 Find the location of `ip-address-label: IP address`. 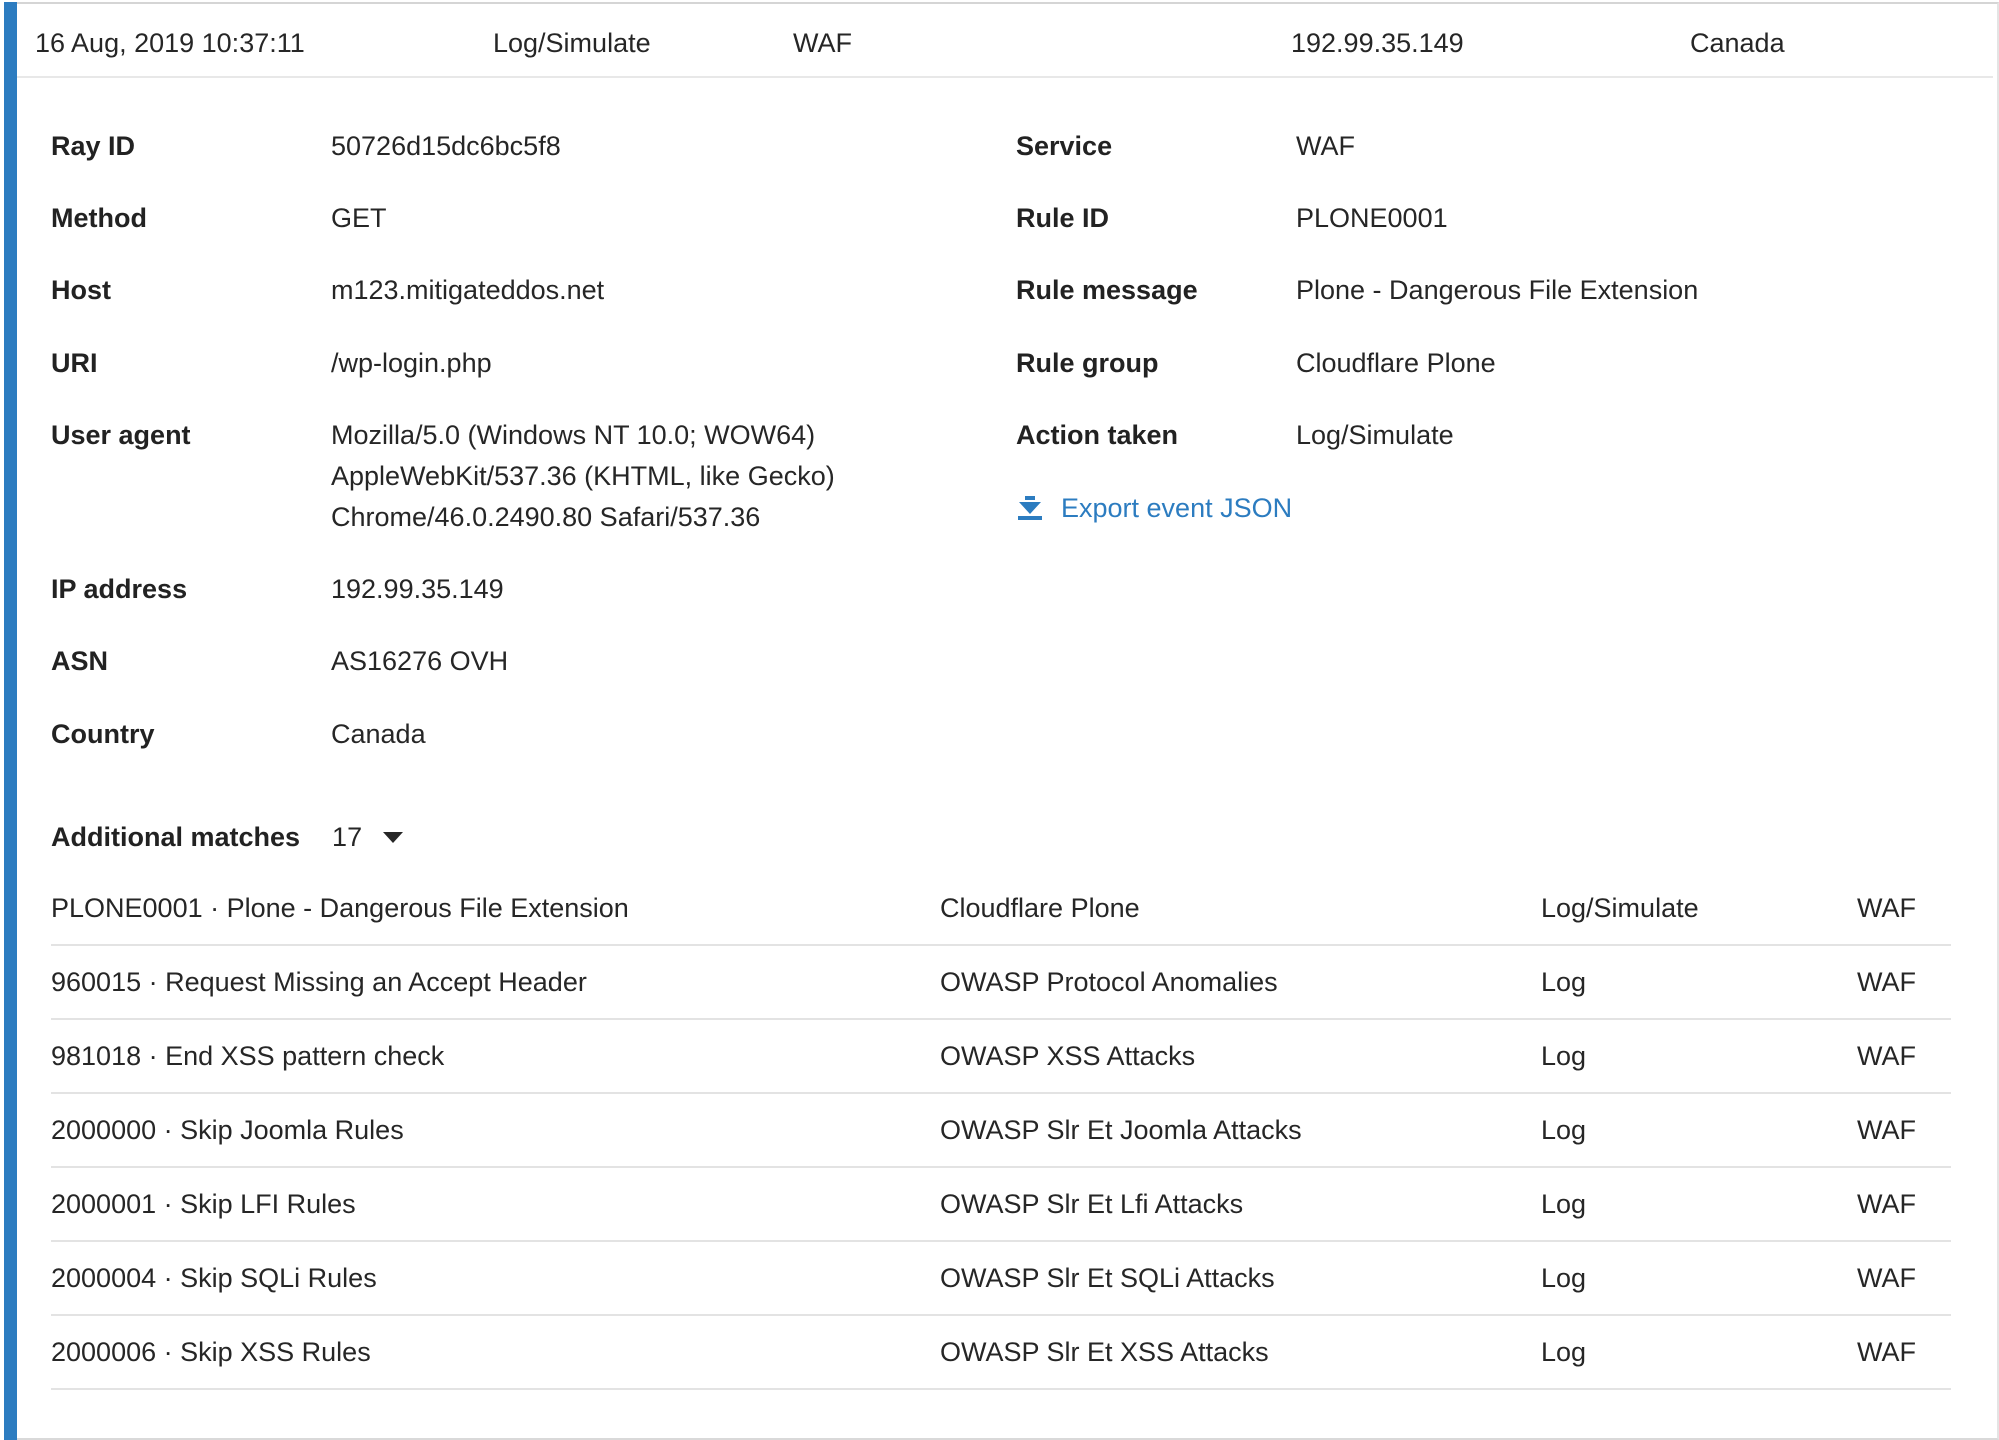

ip-address-label: IP address is located at coordinates (119, 589).